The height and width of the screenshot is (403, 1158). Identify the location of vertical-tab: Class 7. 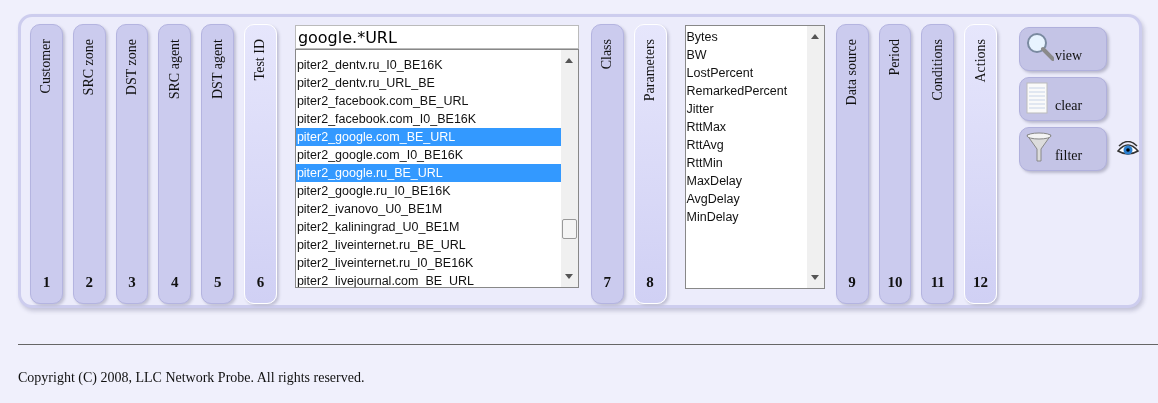
(607, 164).